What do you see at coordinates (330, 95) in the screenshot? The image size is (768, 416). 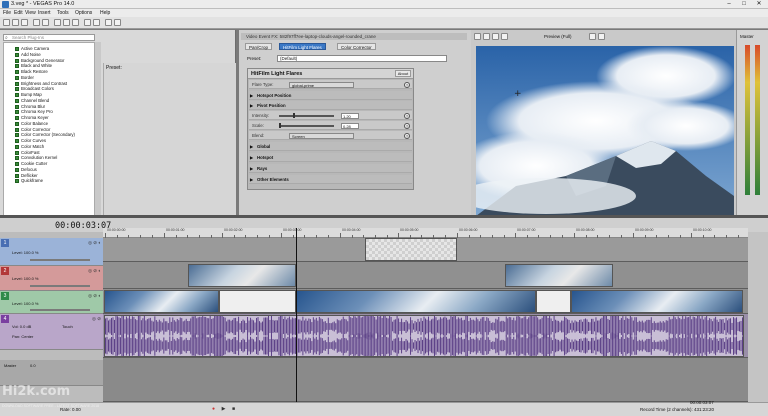 I see `section-hotspot-position: ▶ Hotspot Position` at bounding box center [330, 95].